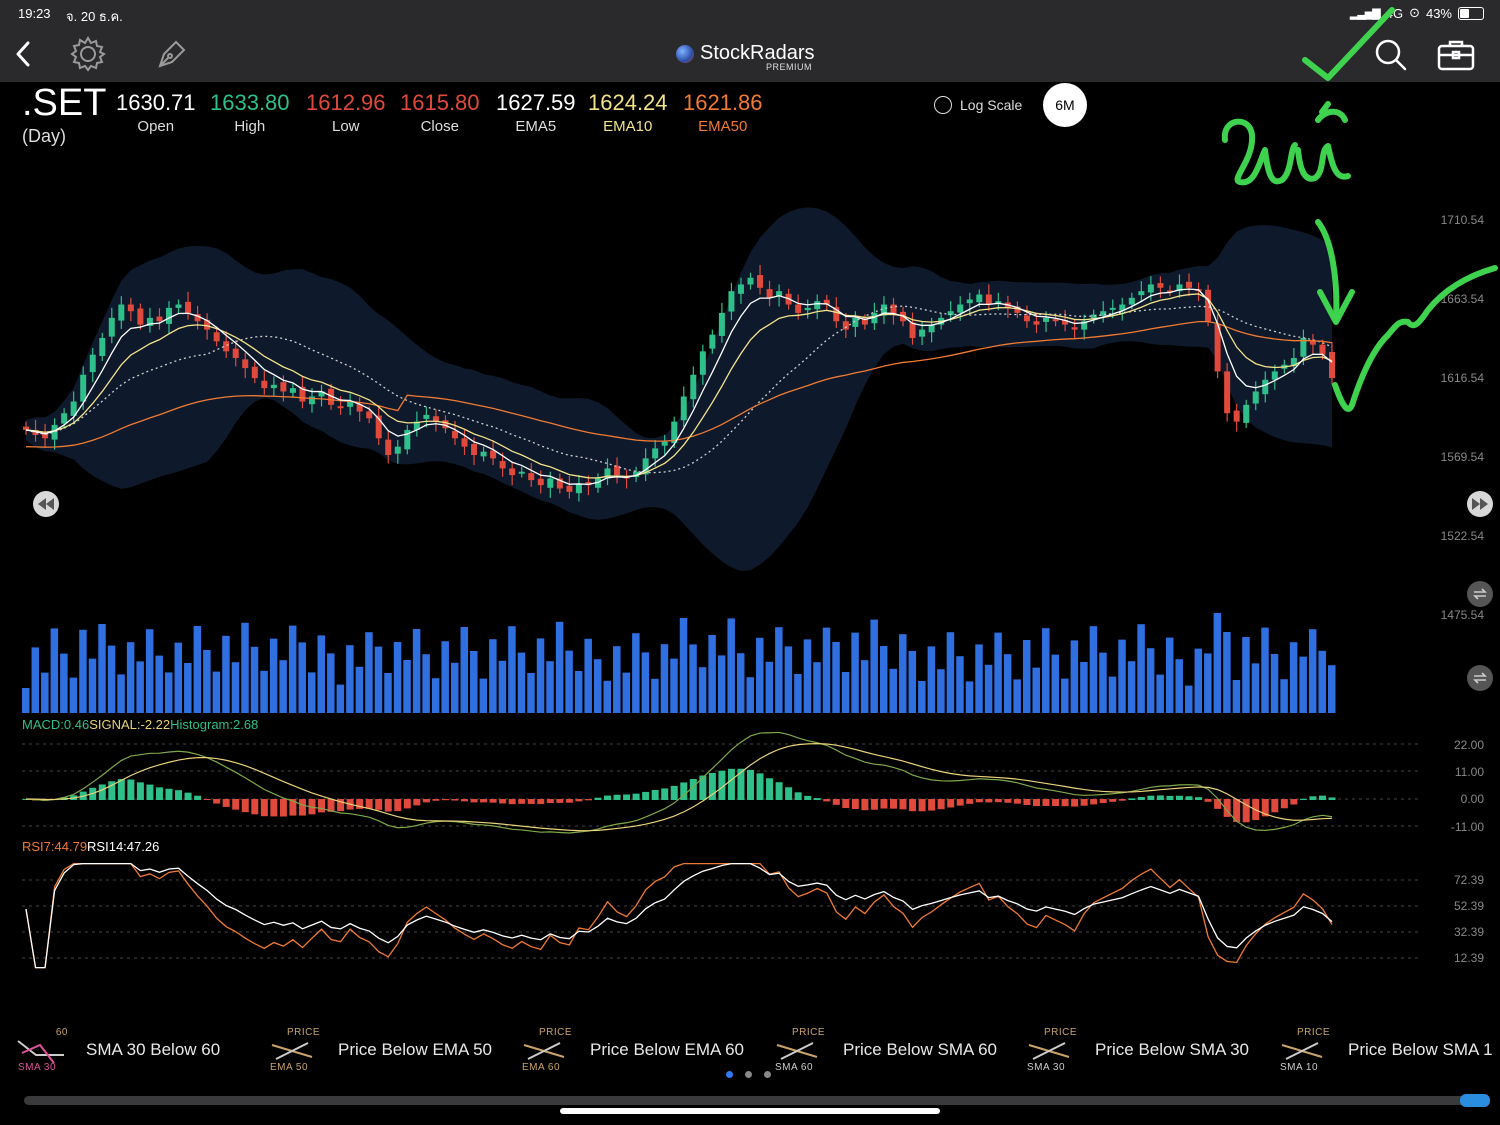  Describe the element at coordinates (380, 1050) in the screenshot. I see `alert-item: PRICE EMA 50 Price Below EMA 50` at that location.